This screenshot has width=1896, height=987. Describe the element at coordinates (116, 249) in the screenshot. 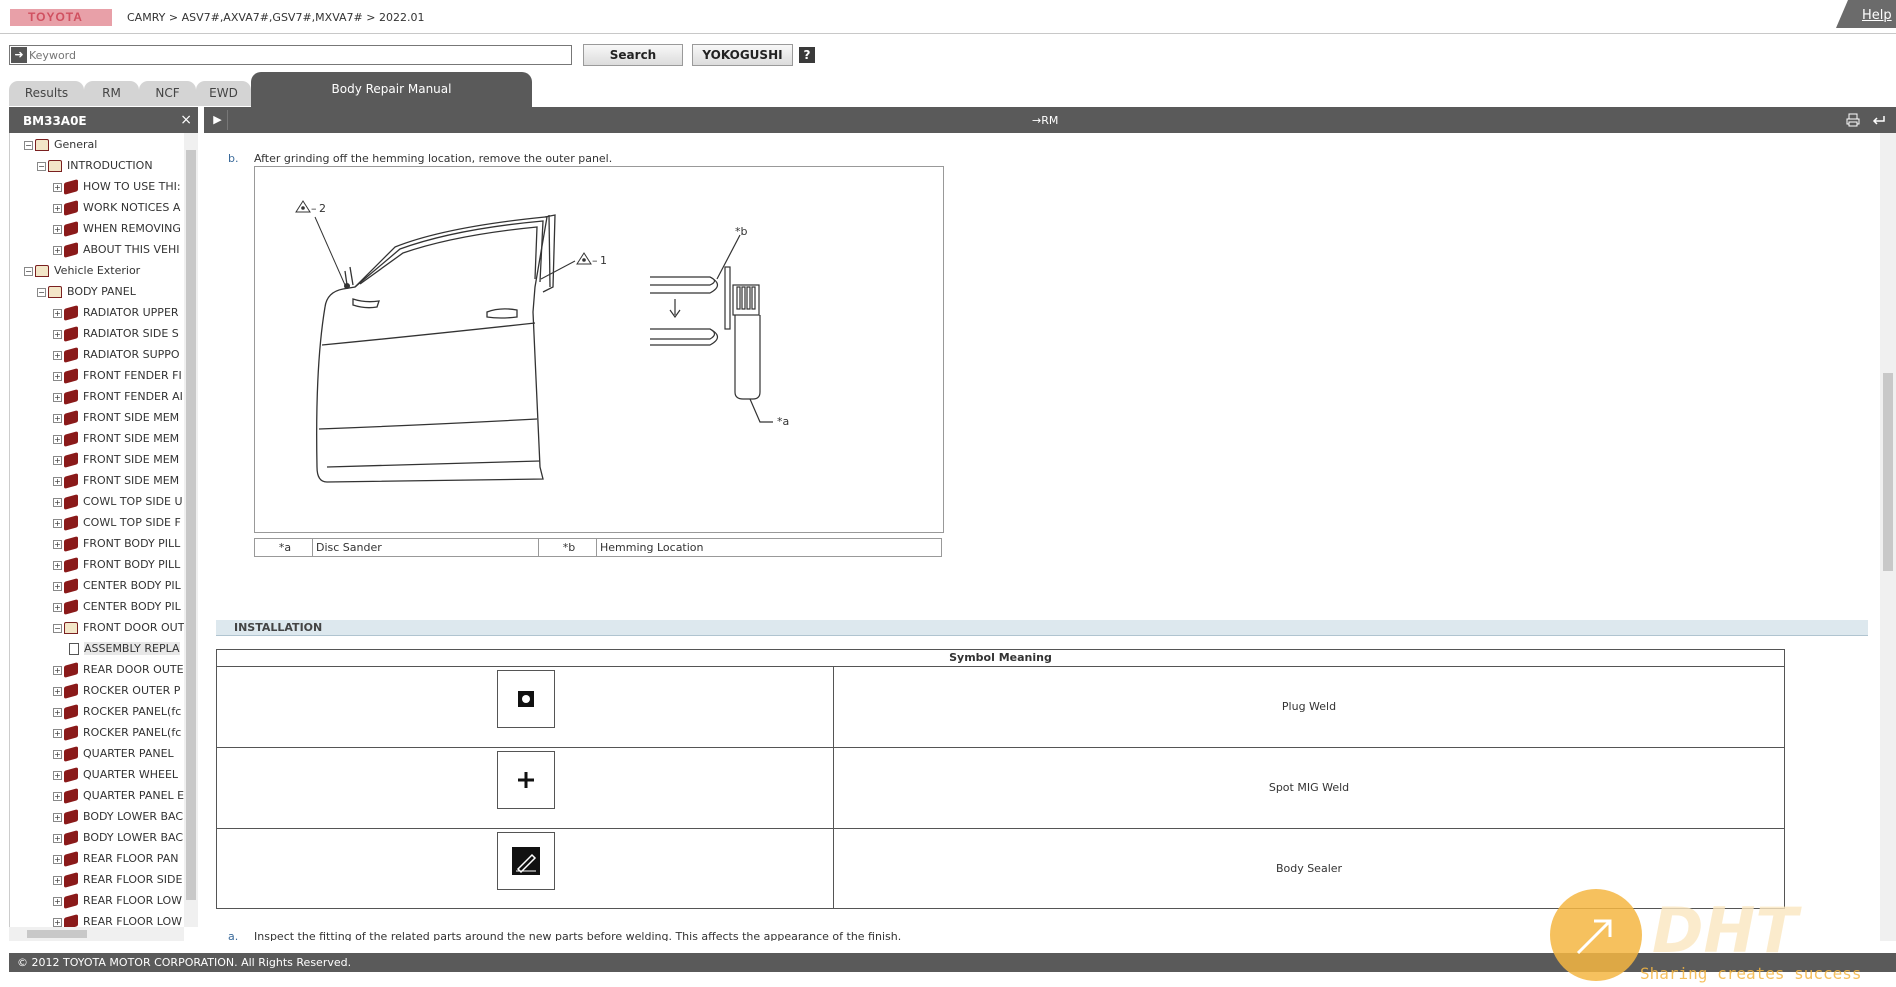

I see `tree-item: + ABOUT THIS VEHI` at that location.